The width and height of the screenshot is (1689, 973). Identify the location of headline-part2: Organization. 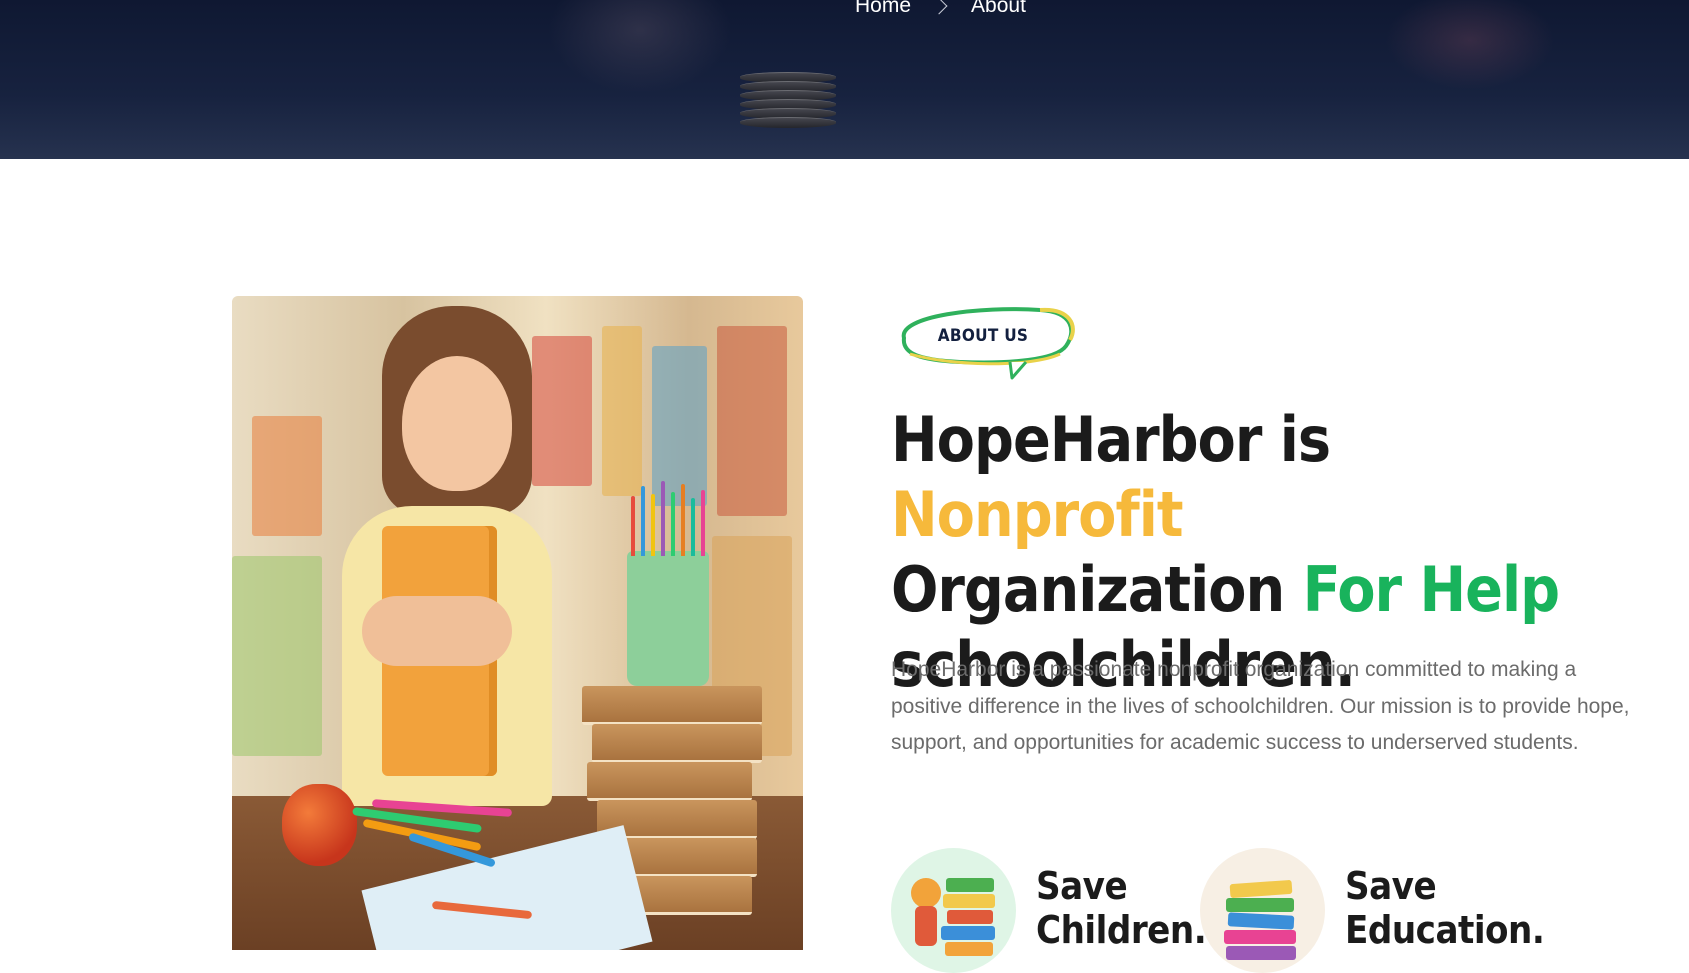
(1097, 589).